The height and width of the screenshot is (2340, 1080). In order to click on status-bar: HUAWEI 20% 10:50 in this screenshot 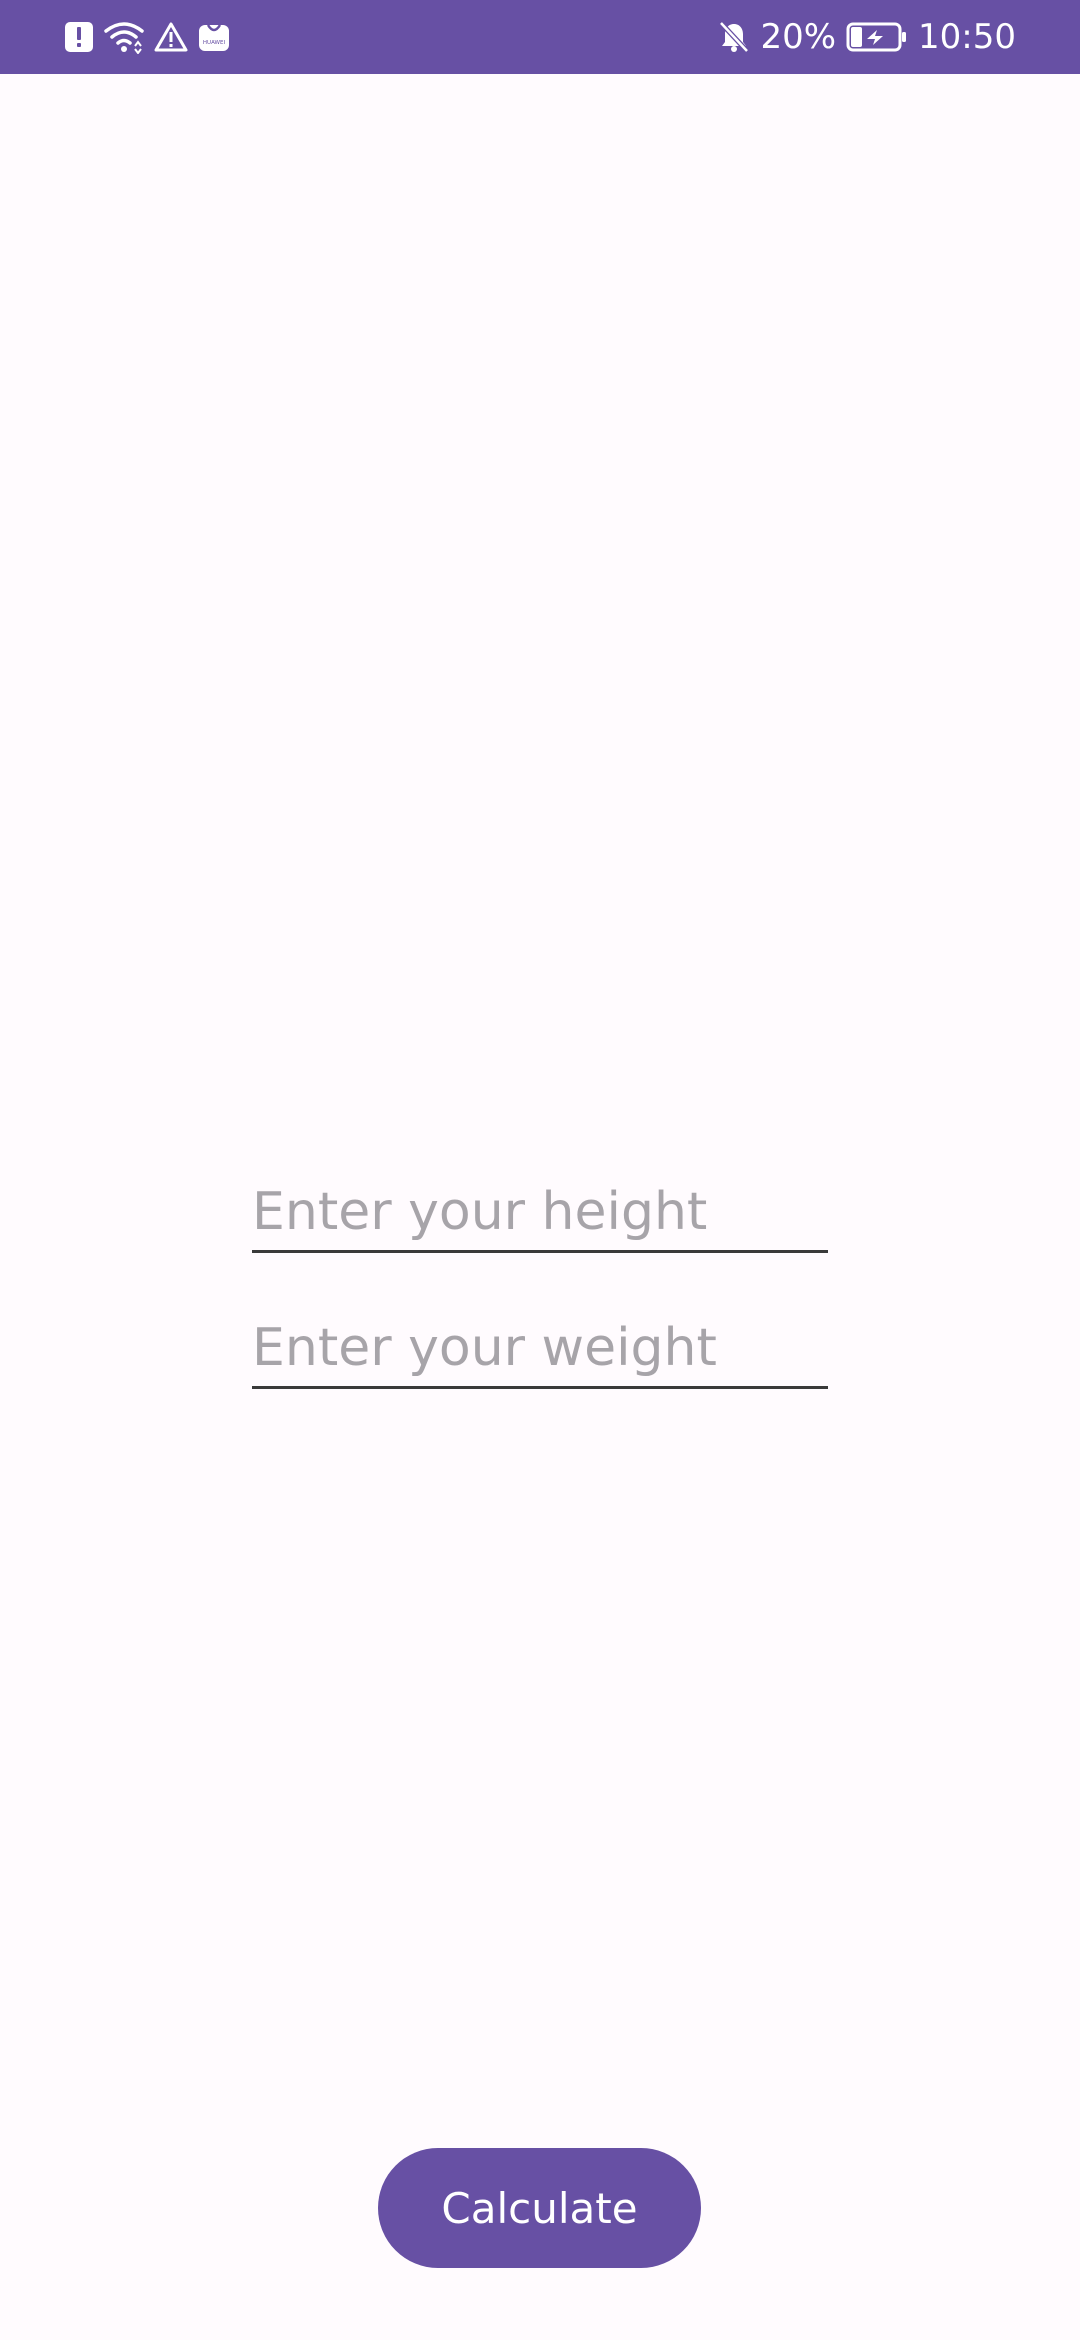, I will do `click(540, 37)`.